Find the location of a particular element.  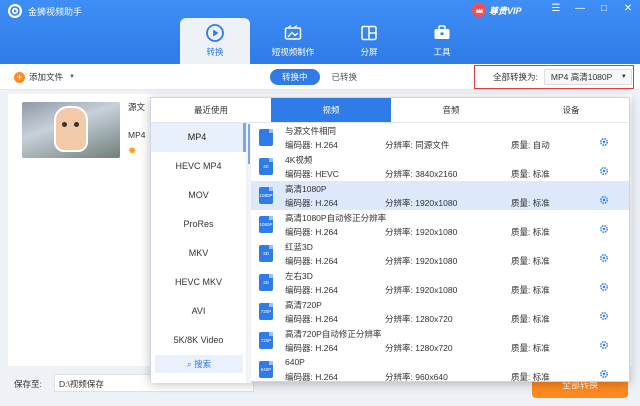

convert-all-value: MP4 高清1080P is located at coordinates (581, 77).